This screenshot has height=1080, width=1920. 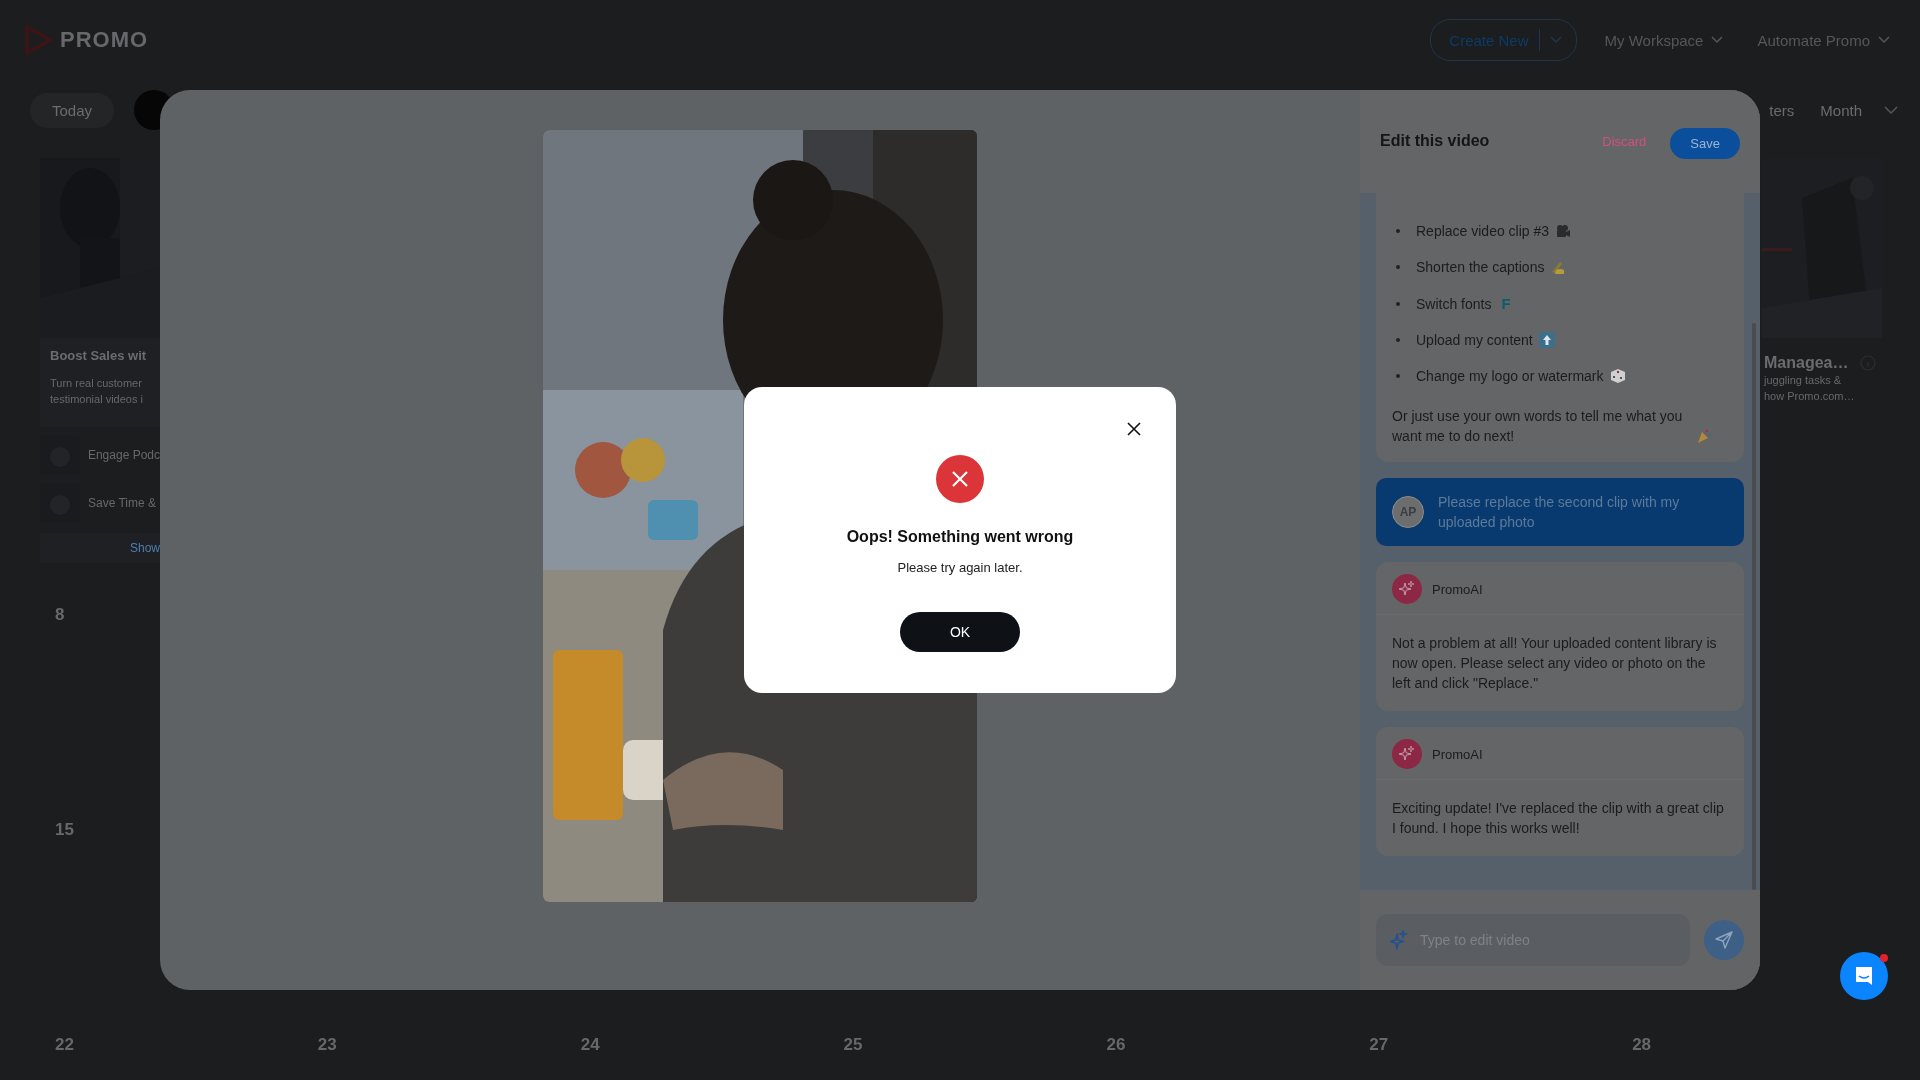 What do you see at coordinates (1823, 40) in the screenshot?
I see `menu-dropdown: Automate Promo` at bounding box center [1823, 40].